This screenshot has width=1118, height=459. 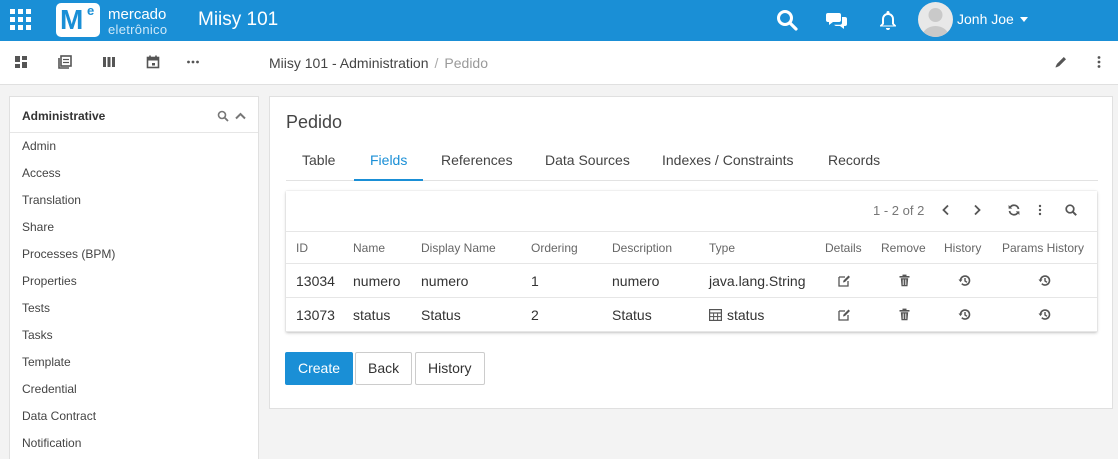 What do you see at coordinates (728, 161) in the screenshot?
I see `tab-indexes-constraints: Indexes / Constraints` at bounding box center [728, 161].